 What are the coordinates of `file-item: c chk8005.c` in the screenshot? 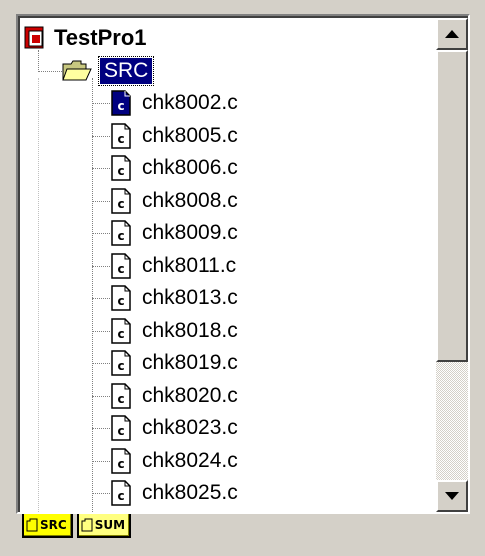 It's located at (174, 136).